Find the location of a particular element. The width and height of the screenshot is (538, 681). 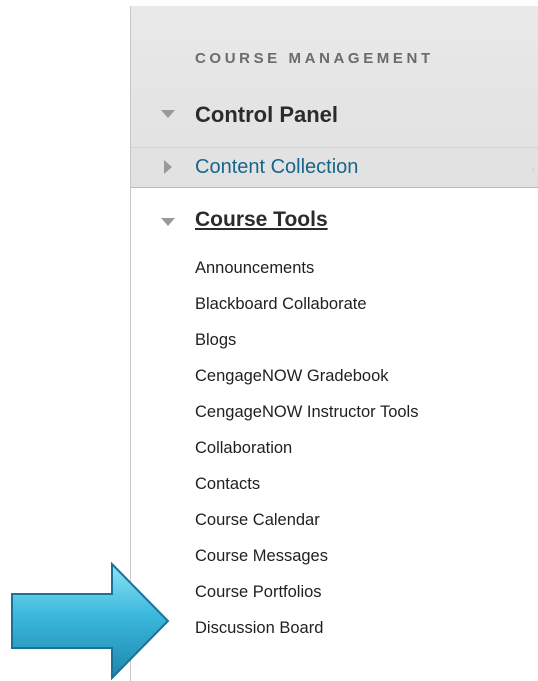

course-tools-link: Course Tools is located at coordinates (261, 220).